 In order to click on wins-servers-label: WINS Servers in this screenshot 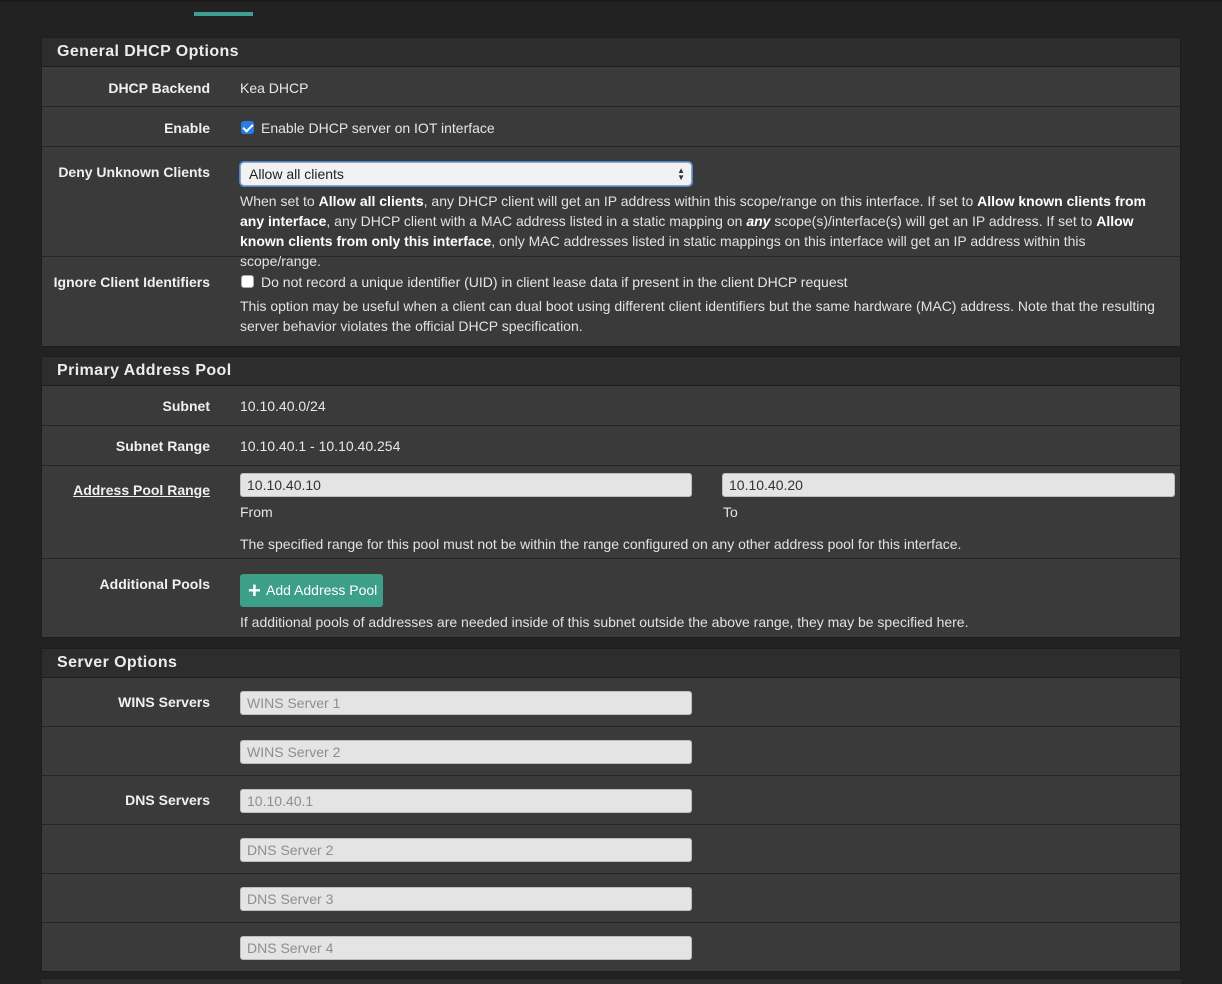, I will do `click(164, 702)`.